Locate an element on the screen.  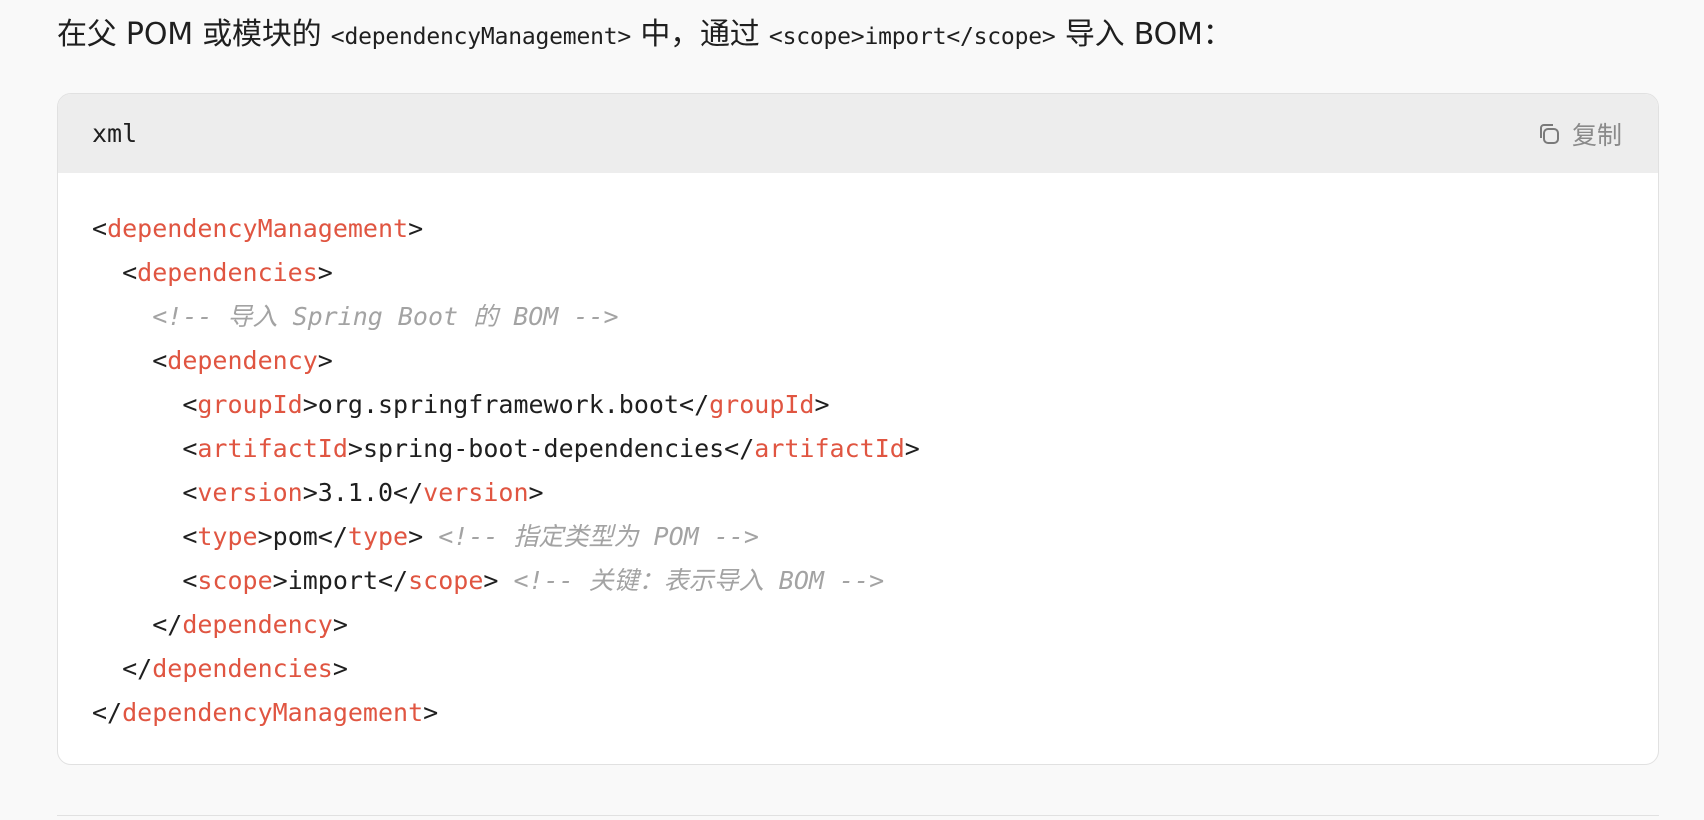
code-line: <dependencyManagement> is located at coordinates (858, 229).